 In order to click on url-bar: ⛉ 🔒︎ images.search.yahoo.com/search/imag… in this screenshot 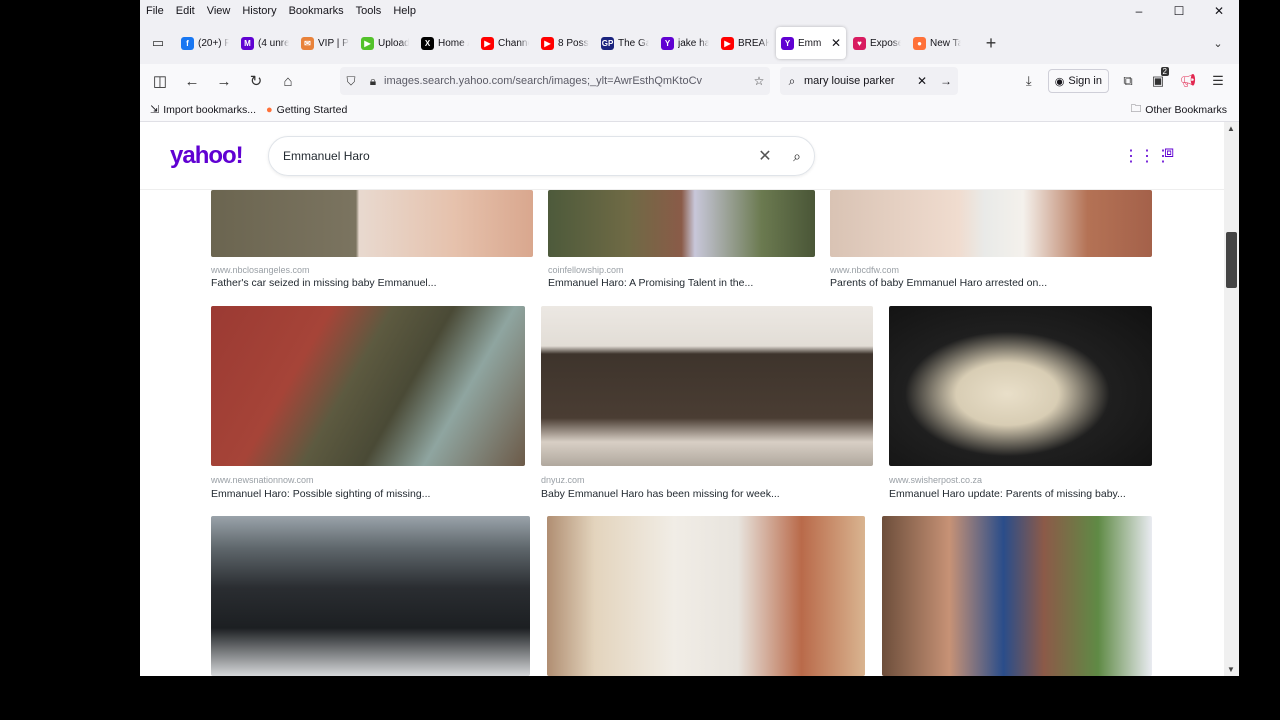, I will do `click(555, 81)`.